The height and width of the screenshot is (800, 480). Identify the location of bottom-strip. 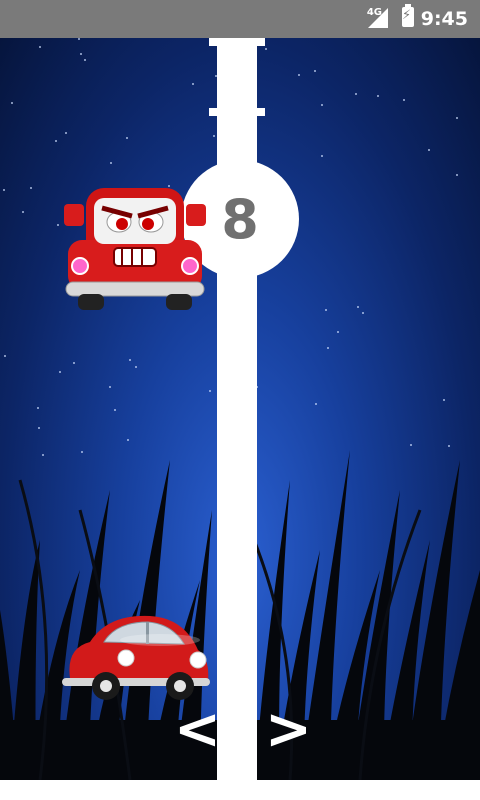
(240, 790).